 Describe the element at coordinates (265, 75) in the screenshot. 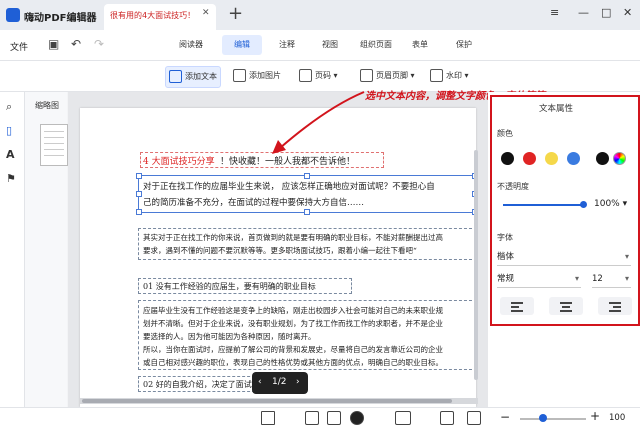

I see `add-image-label: 添加图片` at that location.